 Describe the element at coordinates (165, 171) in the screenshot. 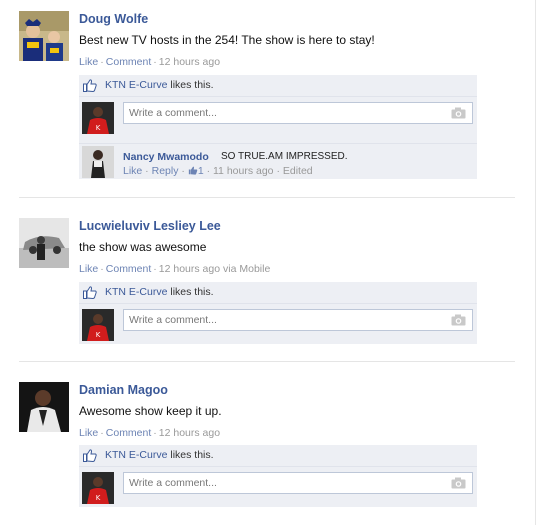

I see `reply-link: Reply` at that location.